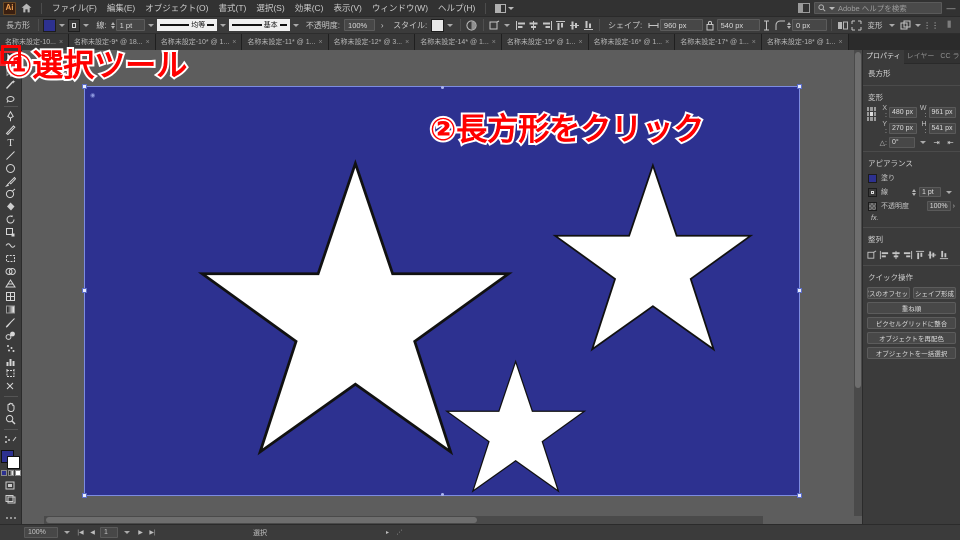 The height and width of the screenshot is (540, 960). Describe the element at coordinates (11, 296) in the screenshot. I see `tool-mesh` at that location.